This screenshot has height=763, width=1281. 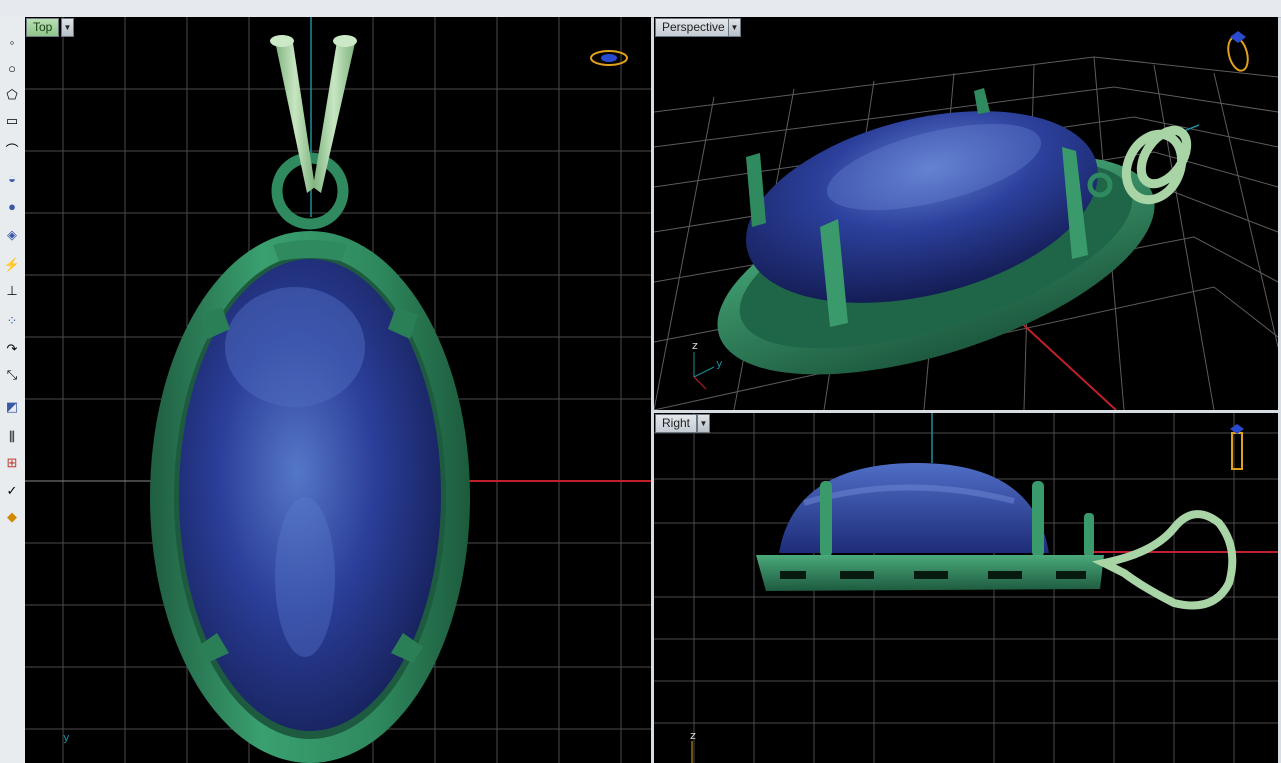 What do you see at coordinates (12, 150) in the screenshot?
I see `arc-icon: ⌒` at bounding box center [12, 150].